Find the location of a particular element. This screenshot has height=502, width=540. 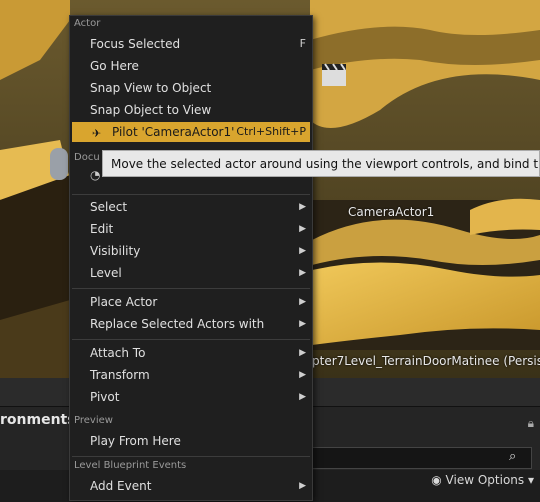

menu-item-label: Snap Object to View is located at coordinates (151, 110).